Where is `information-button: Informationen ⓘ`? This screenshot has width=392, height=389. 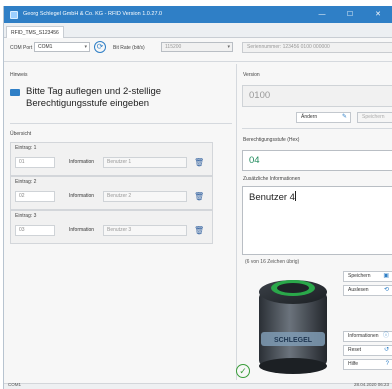 information-button: Informationen ⓘ is located at coordinates (367, 336).